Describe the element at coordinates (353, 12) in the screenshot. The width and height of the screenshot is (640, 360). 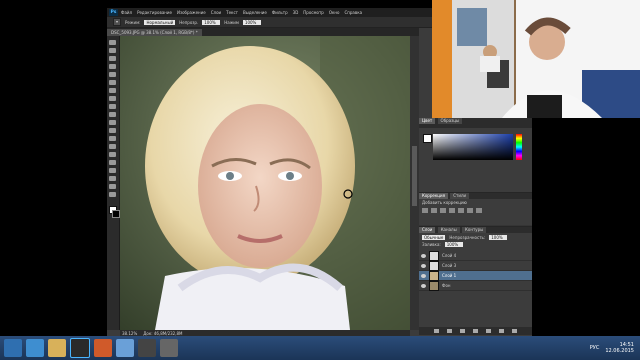
I see `menu-help: Справка` at that location.